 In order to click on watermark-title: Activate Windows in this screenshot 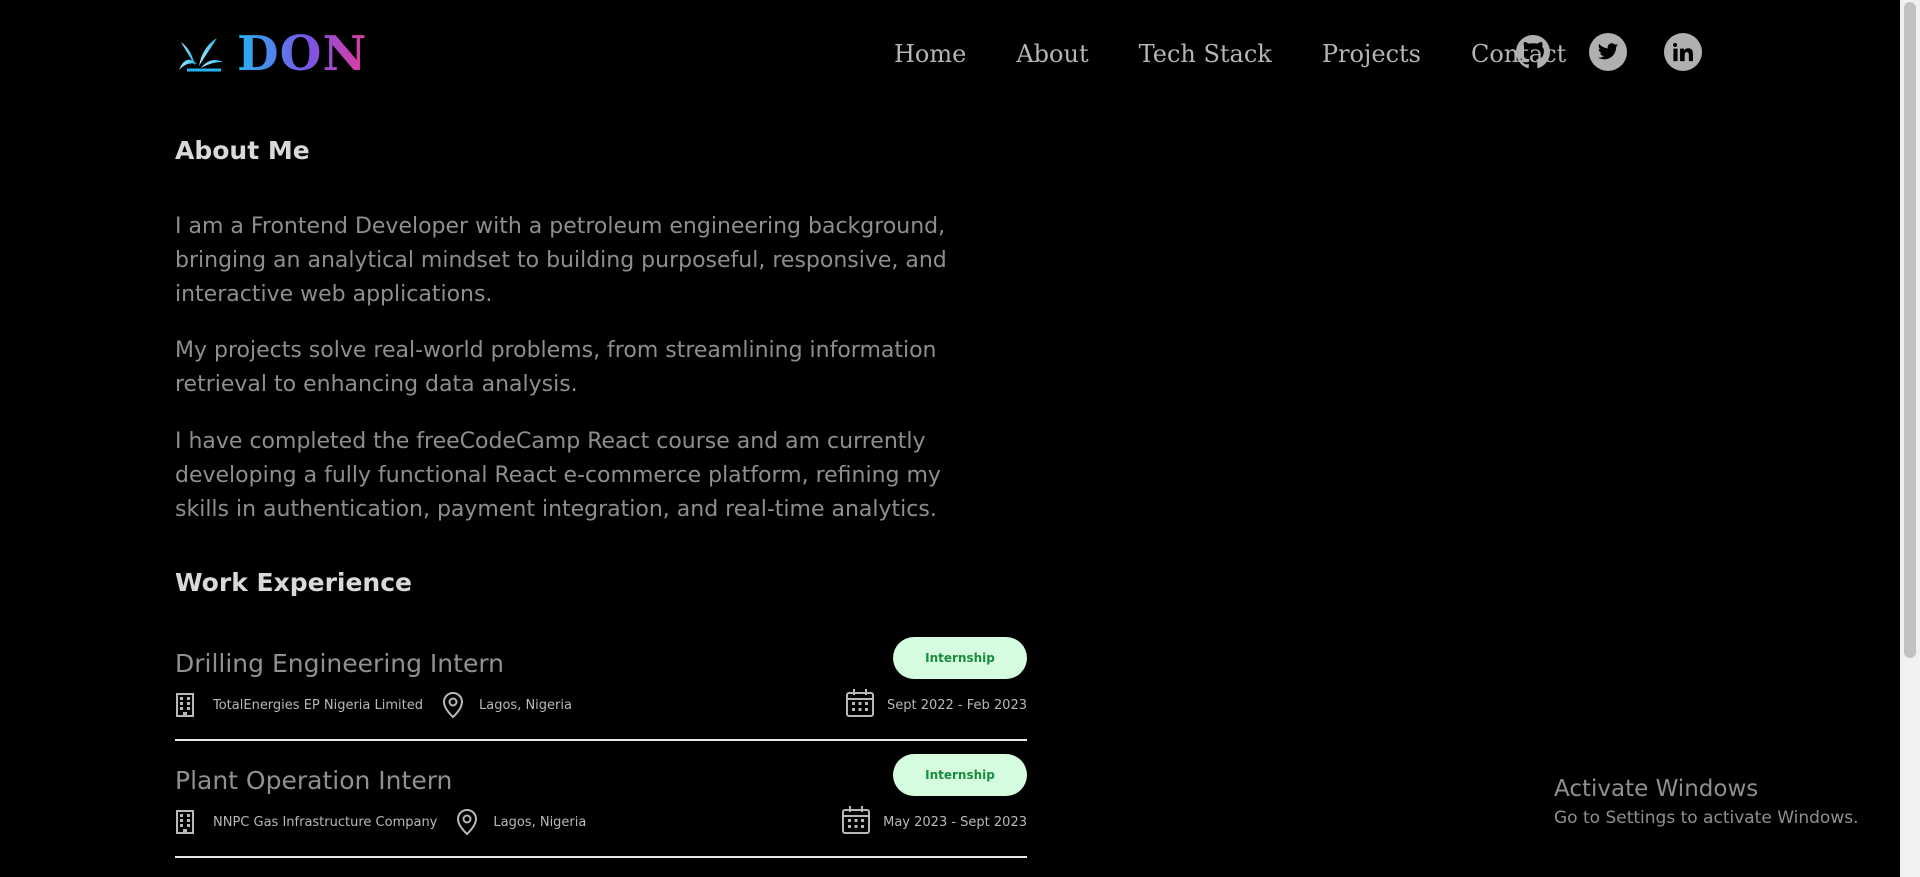, I will do `click(1656, 789)`.